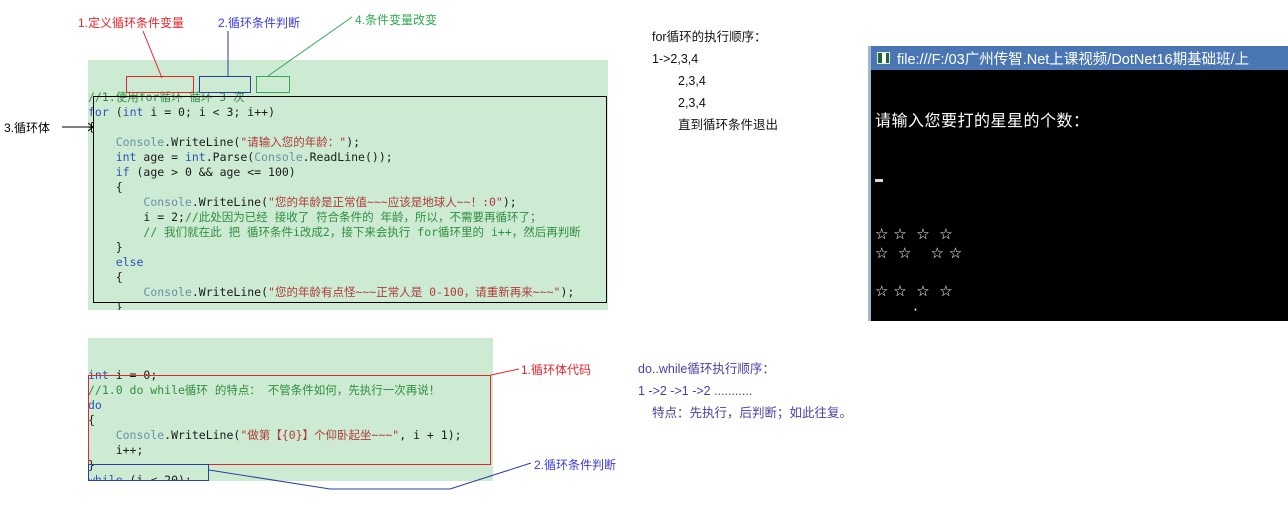 The width and height of the screenshot is (1288, 508). Describe the element at coordinates (1081, 177) in the screenshot. I see `console-caret` at that location.